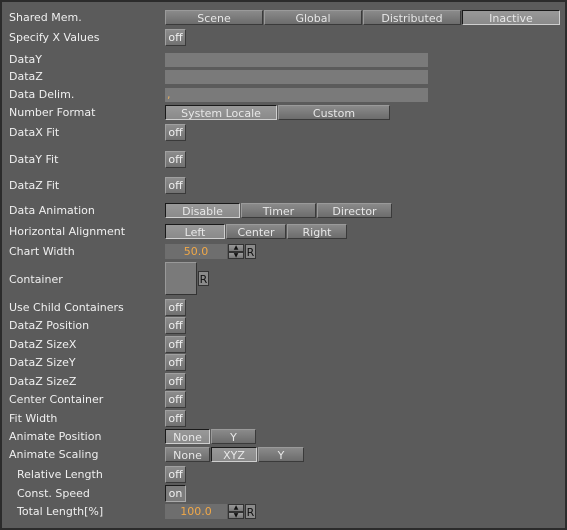  I want to click on control-const-speed: on, so click(175, 493).